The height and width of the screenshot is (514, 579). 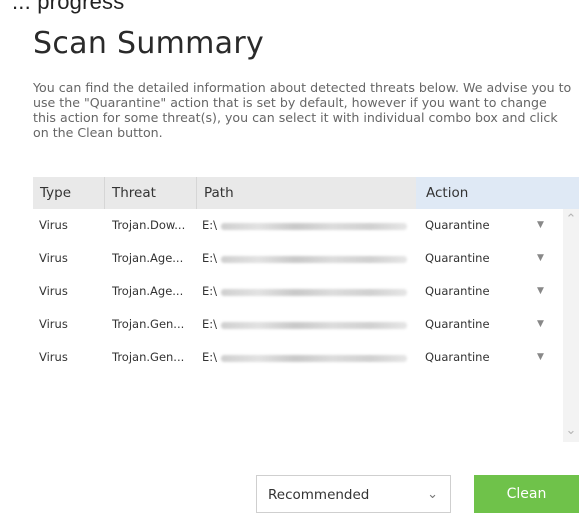 What do you see at coordinates (571, 325) in the screenshot?
I see `vertical-scrollbar: ⌃ ⌄` at bounding box center [571, 325].